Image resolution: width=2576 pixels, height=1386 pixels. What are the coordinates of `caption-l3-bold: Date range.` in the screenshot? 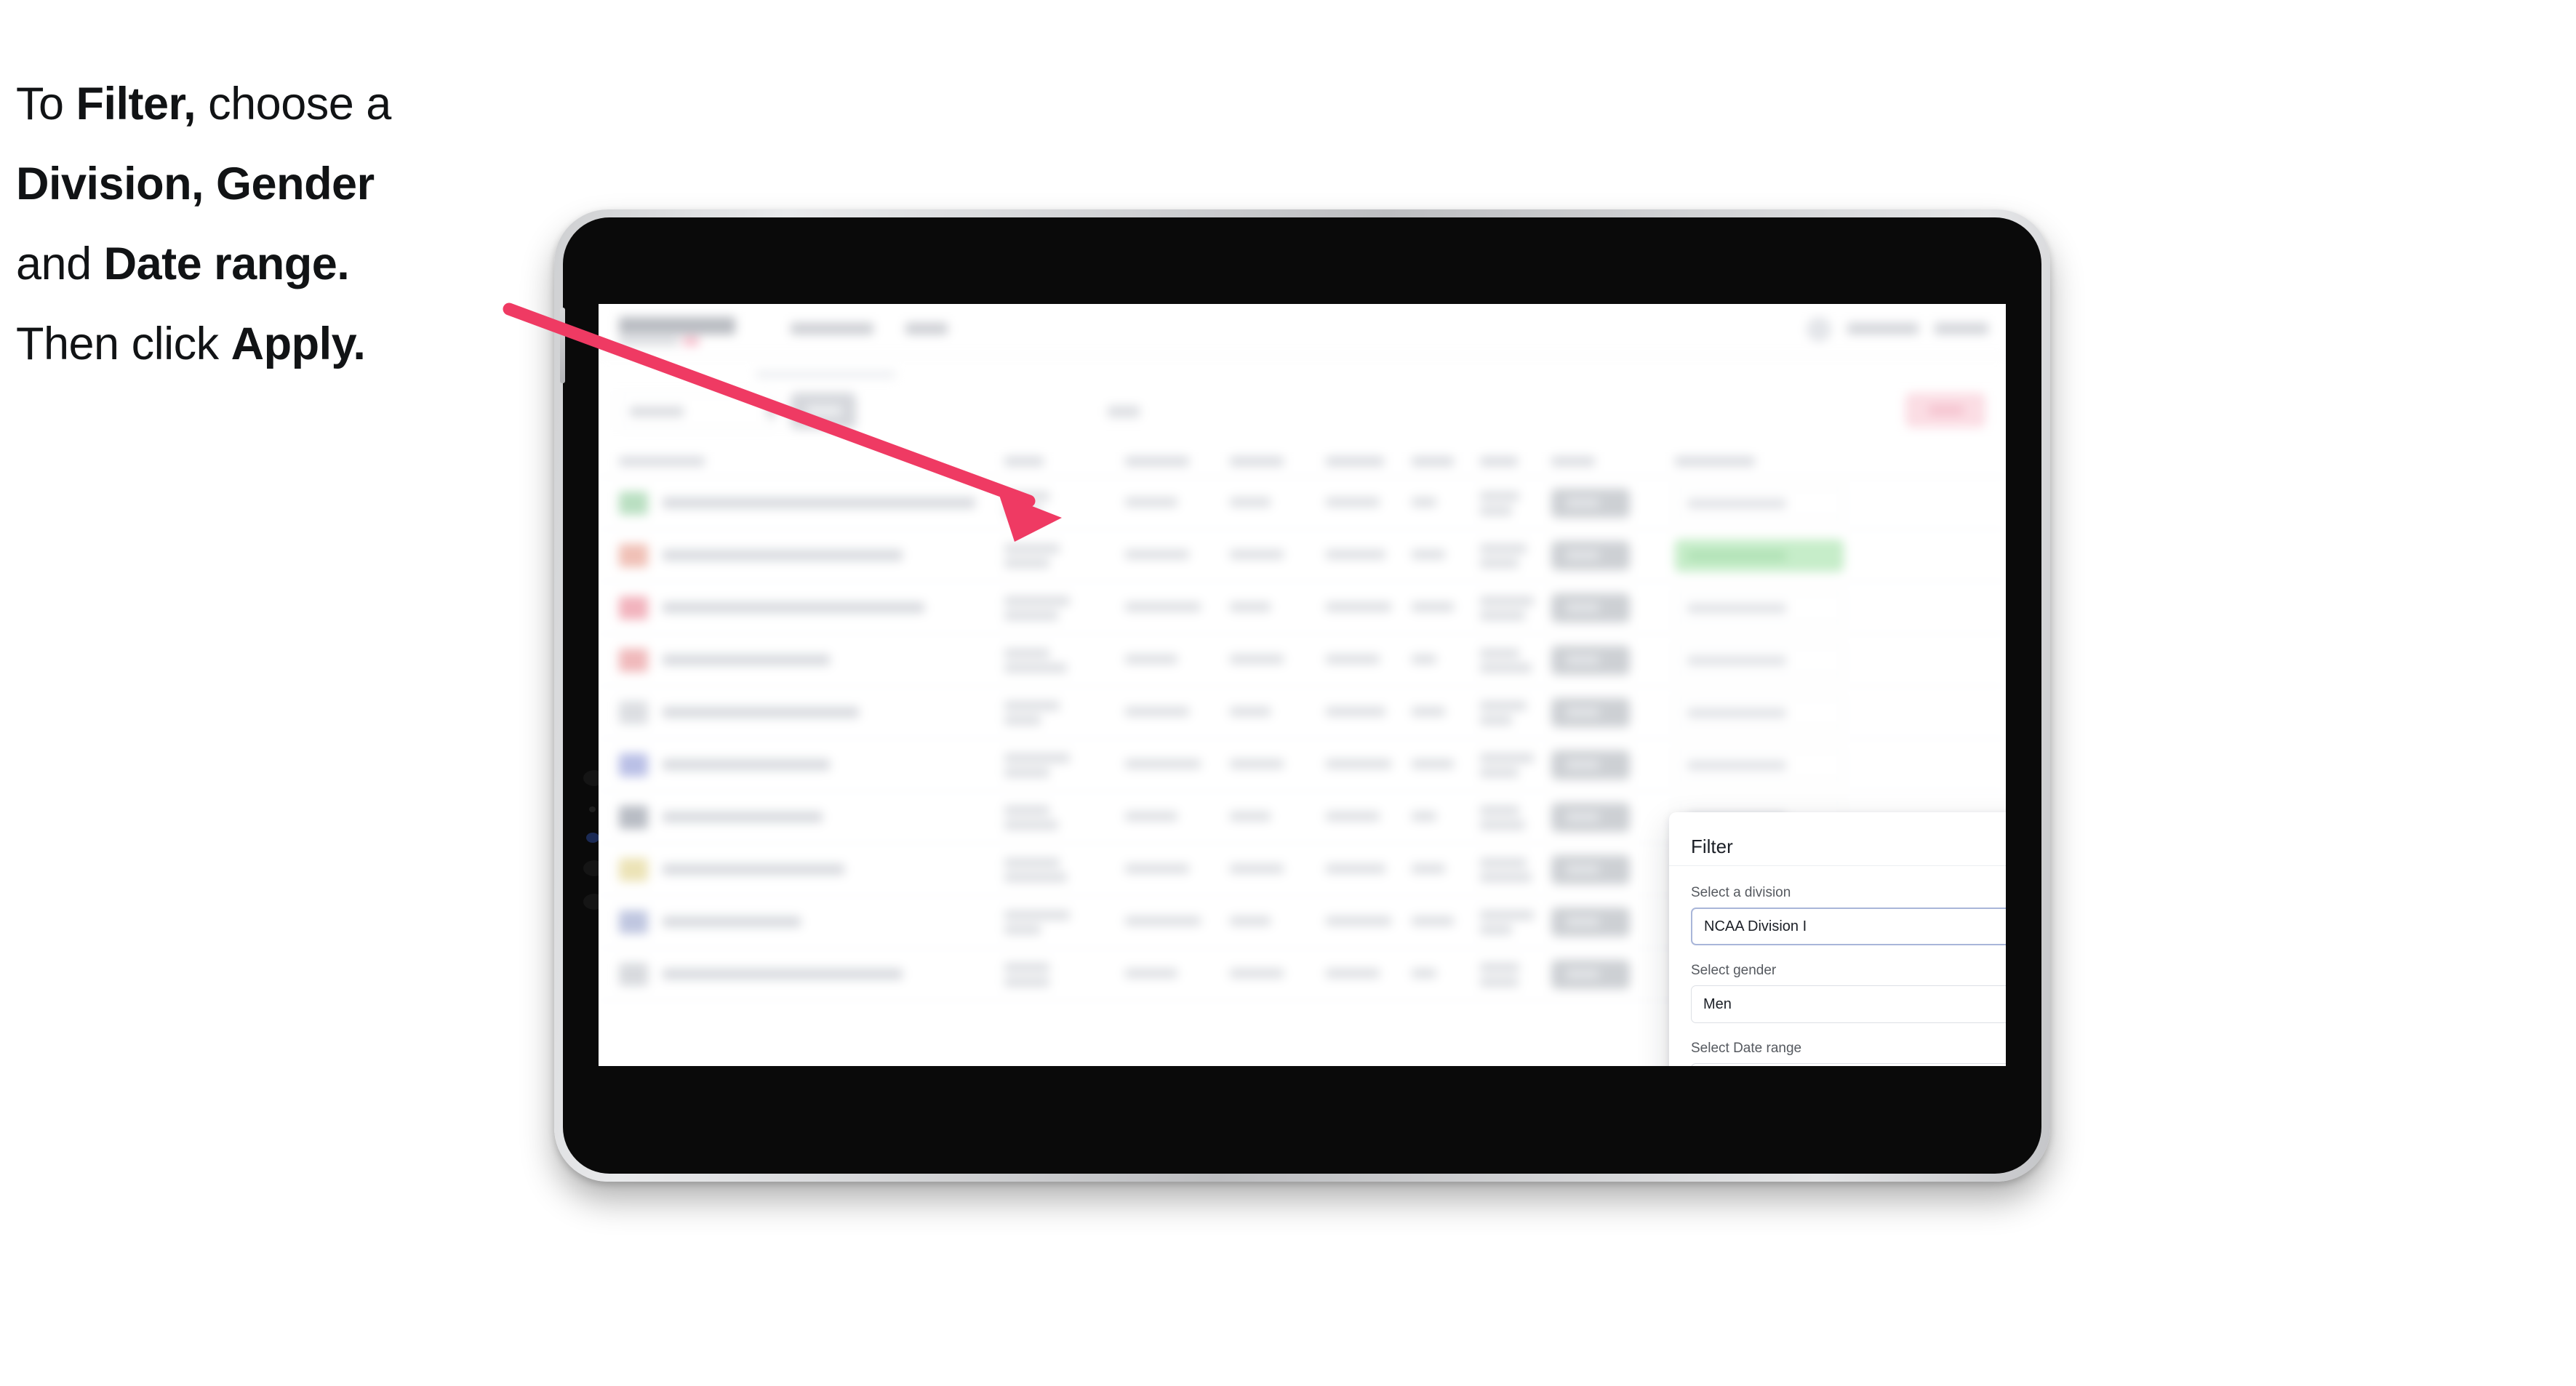 It's located at (226, 264).